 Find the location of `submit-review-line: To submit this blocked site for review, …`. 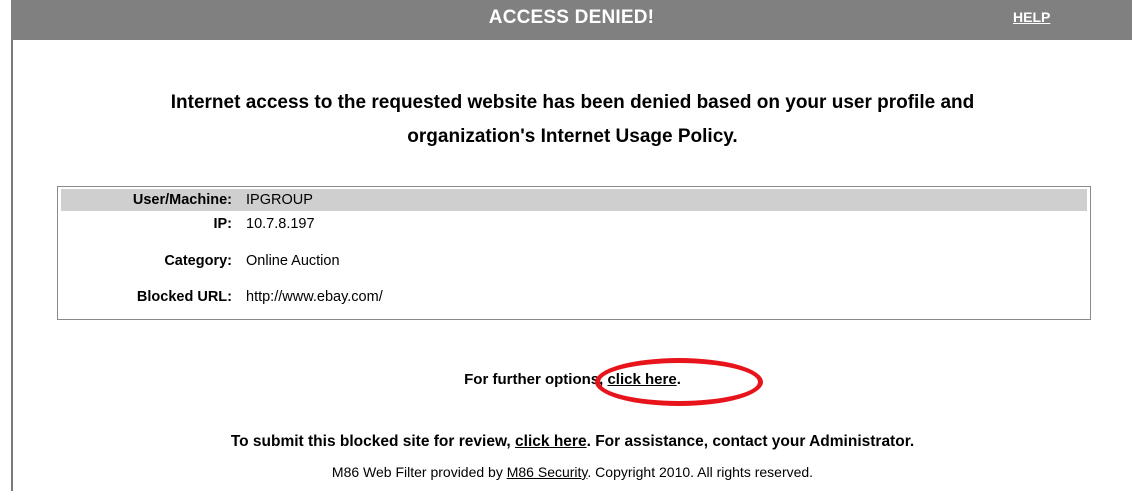

submit-review-line: To submit this blocked site for review, … is located at coordinates (572, 442).